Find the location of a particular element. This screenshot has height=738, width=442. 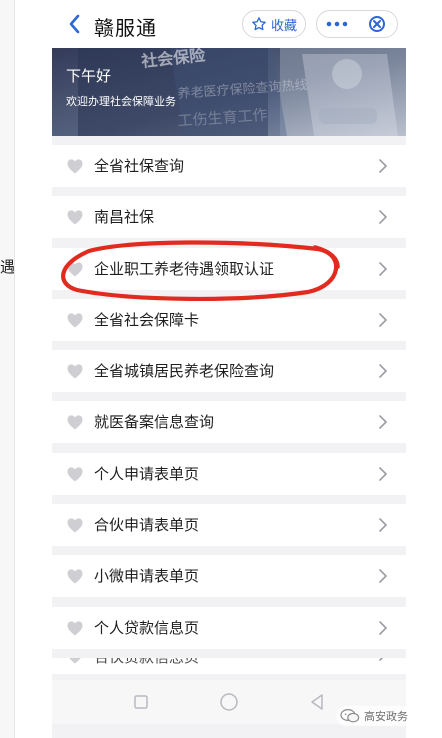

list-item-label: 企业职工养老待遇领取认证 is located at coordinates (184, 268).